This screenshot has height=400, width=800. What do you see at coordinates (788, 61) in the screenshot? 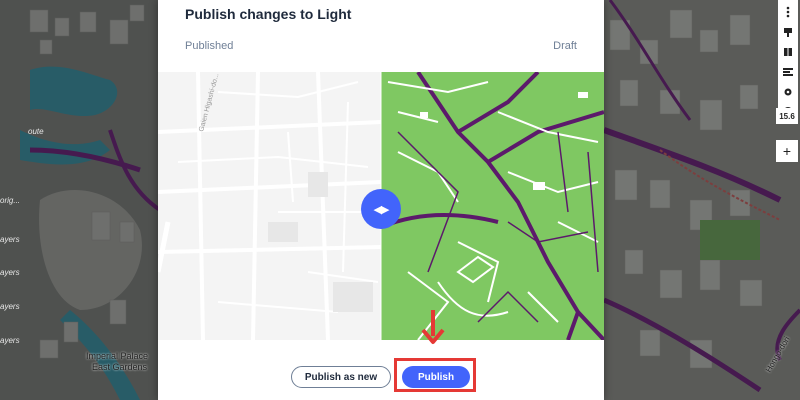
I see `right-toolbar: ?` at bounding box center [788, 61].